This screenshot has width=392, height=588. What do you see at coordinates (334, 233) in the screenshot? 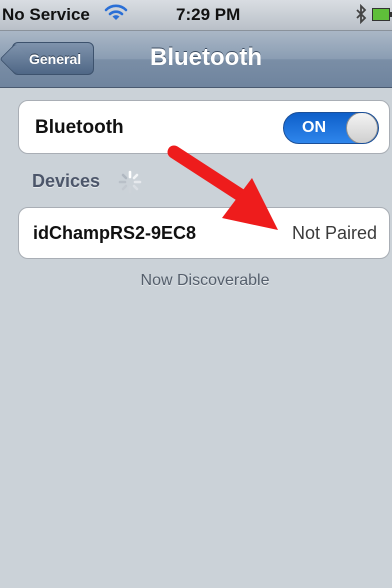
I see `device-pair-status: Not Paired` at bounding box center [334, 233].